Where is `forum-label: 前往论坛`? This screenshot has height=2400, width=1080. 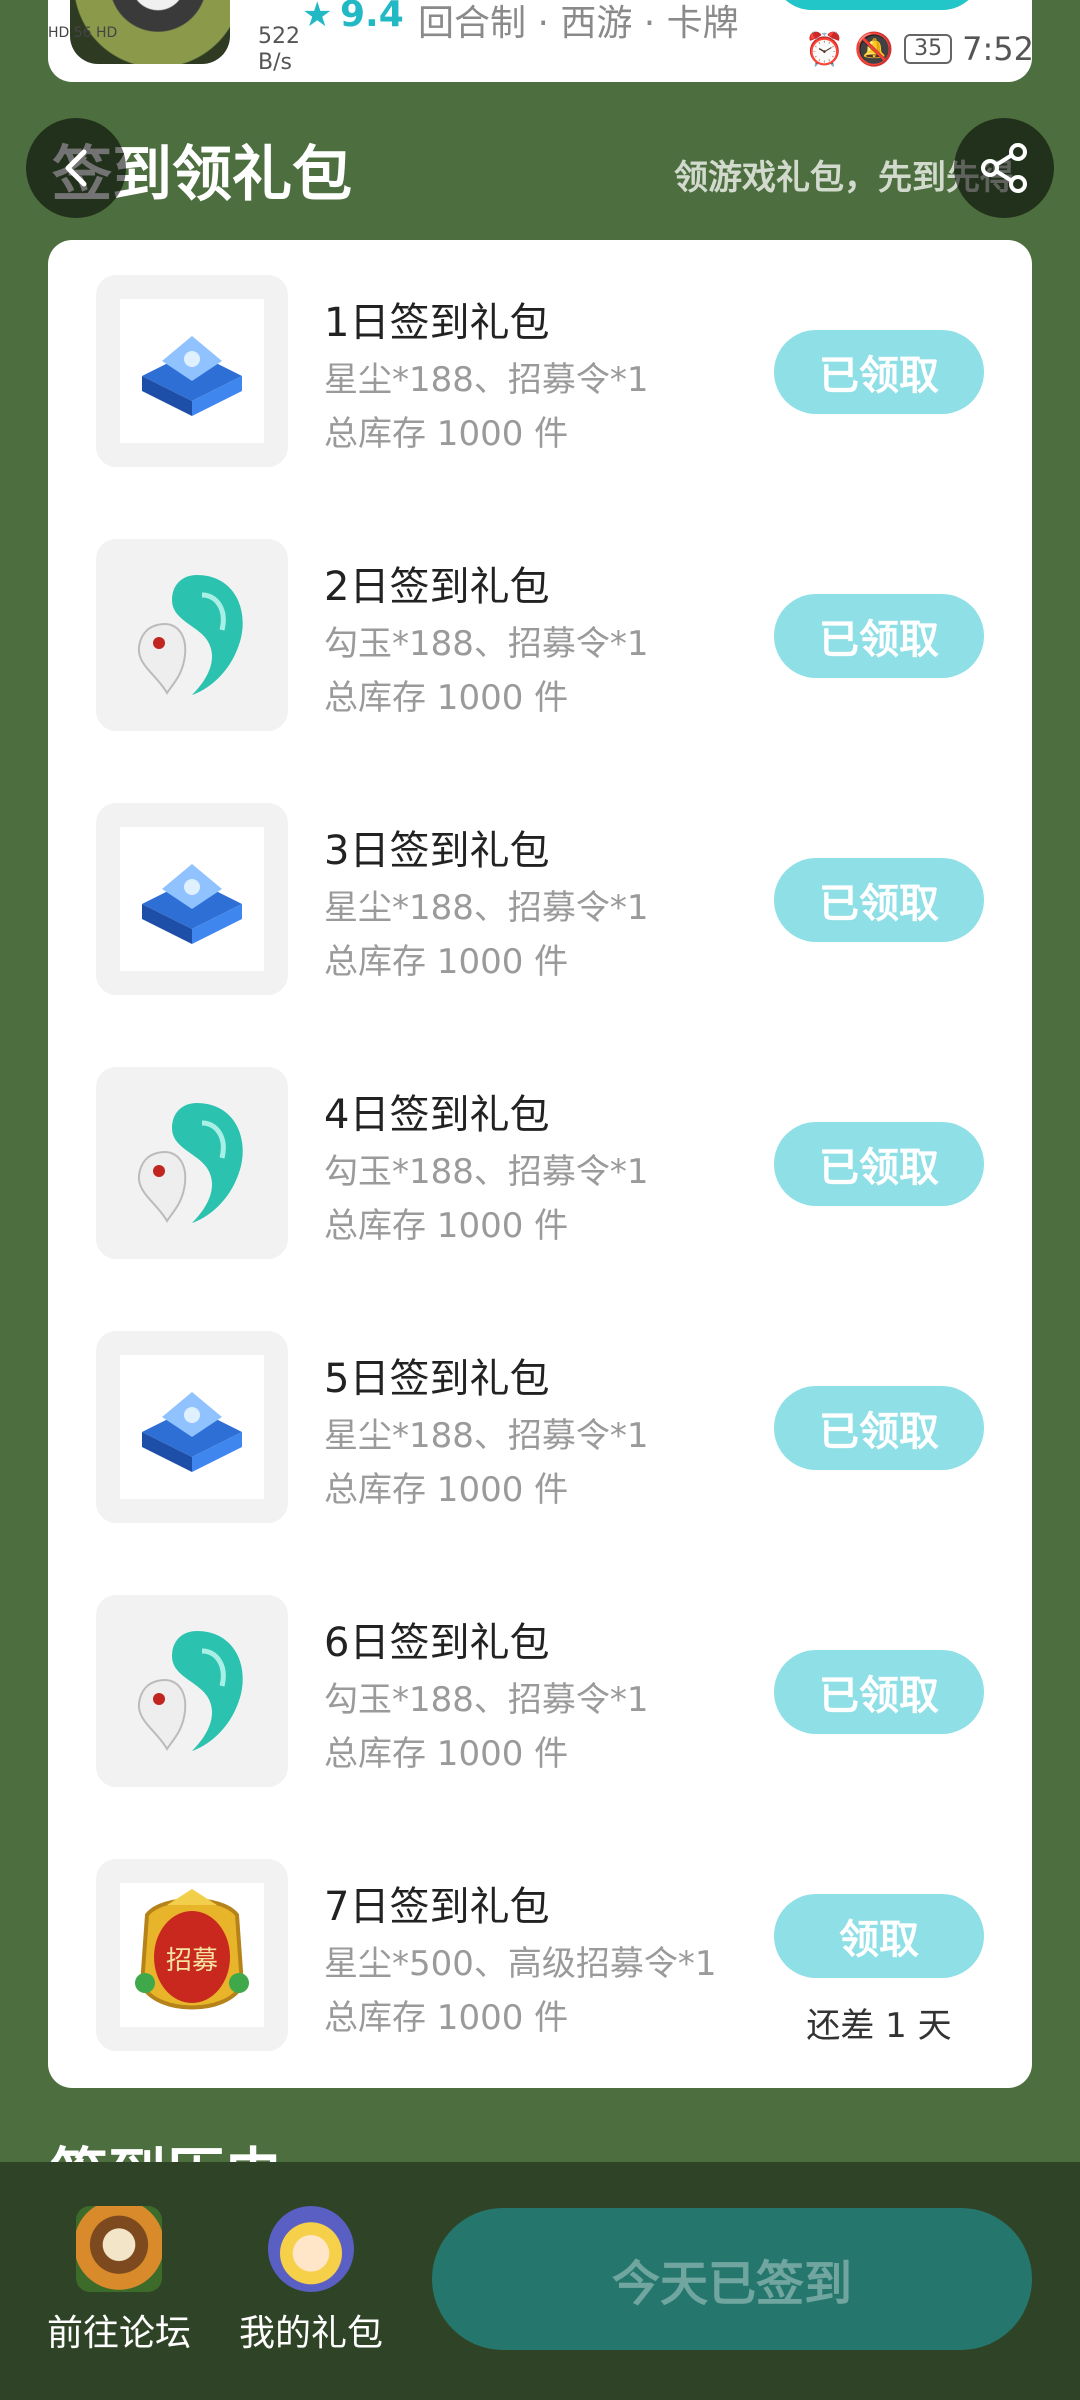 forum-label: 前往论坛 is located at coordinates (118, 2333).